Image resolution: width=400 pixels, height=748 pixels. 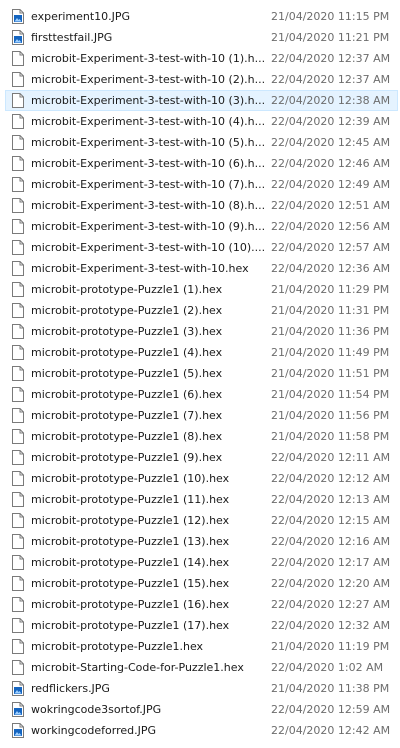 What do you see at coordinates (327, 667) in the screenshot?
I see `file-modified-date: 22/04/2020 1:02 AM` at bounding box center [327, 667].